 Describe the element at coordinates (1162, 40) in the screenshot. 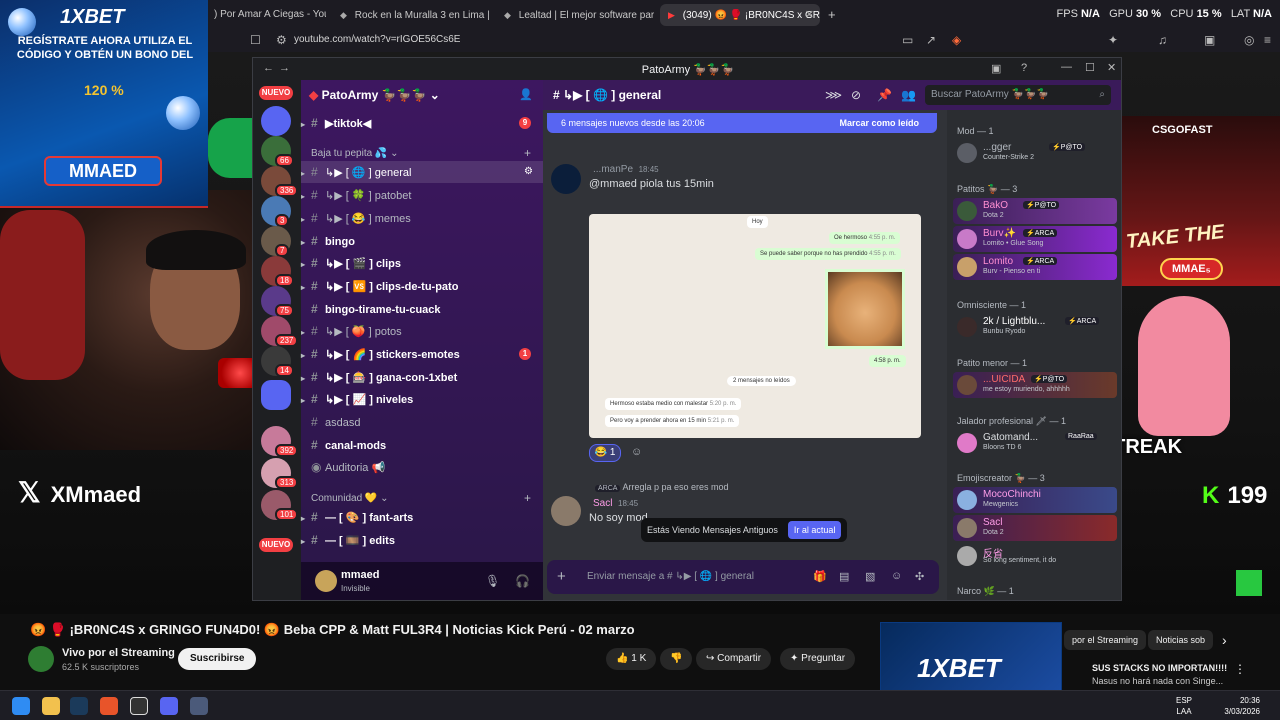

I see `music-icon: ♫` at that location.